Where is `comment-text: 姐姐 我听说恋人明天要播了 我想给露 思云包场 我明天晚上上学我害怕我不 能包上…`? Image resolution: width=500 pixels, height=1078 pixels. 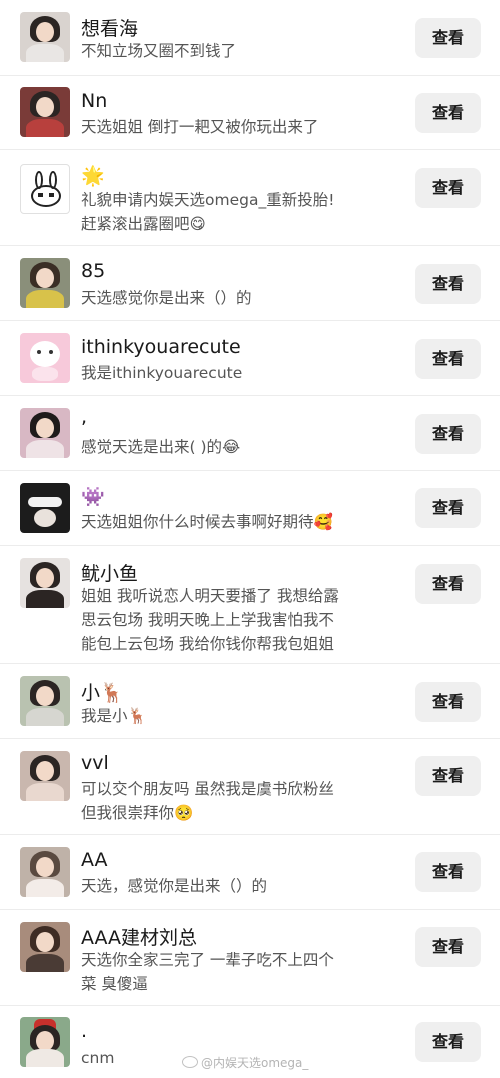
comment-text: 姐姐 我听说恋人明天要播了 我想给露 思云包场 我明天晚上上学我害怕我不 能包上… is located at coordinates (210, 620).